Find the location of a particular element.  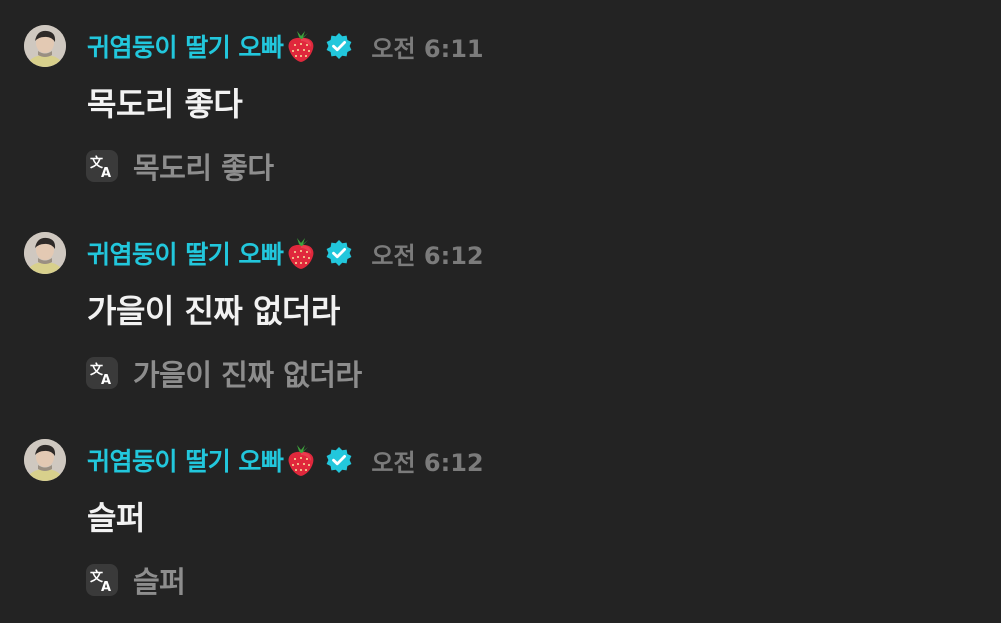

message-text: 가을이 진짜 없더라 is located at coordinates (213, 311).